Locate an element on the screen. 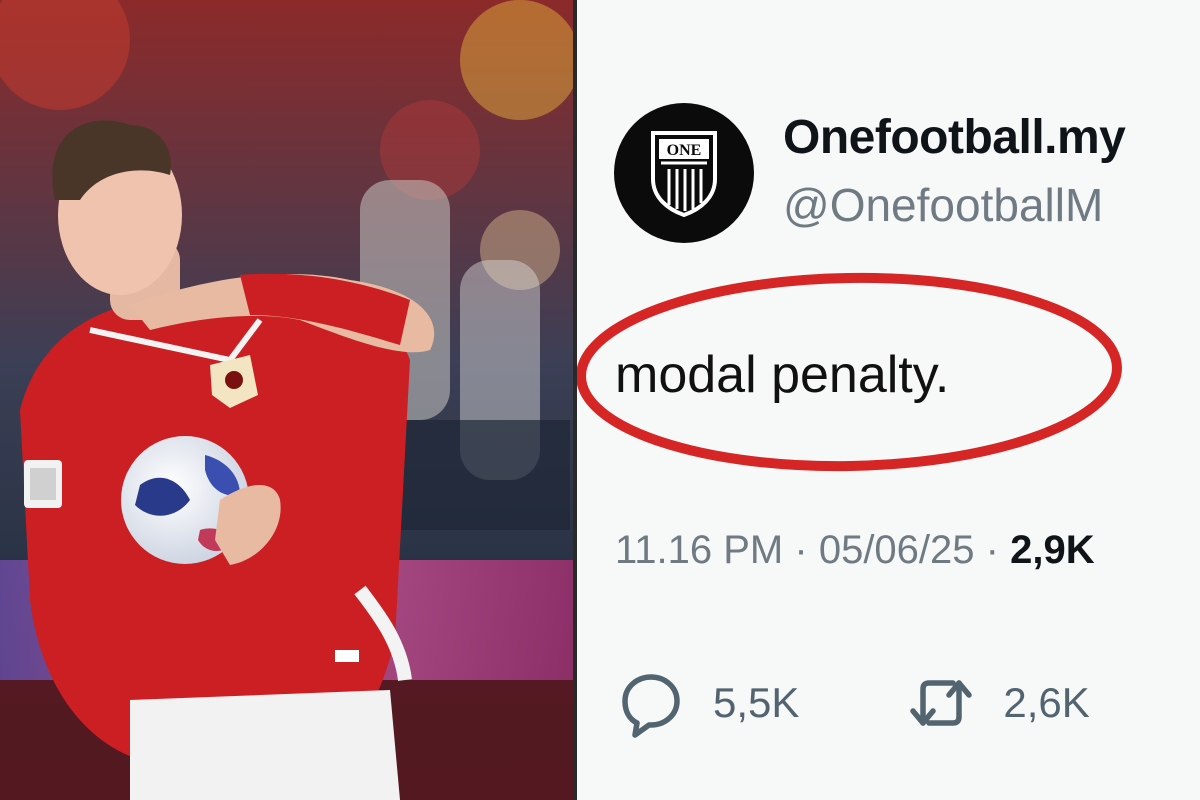  tweet-time: 11.16 PM is located at coordinates (699, 550).